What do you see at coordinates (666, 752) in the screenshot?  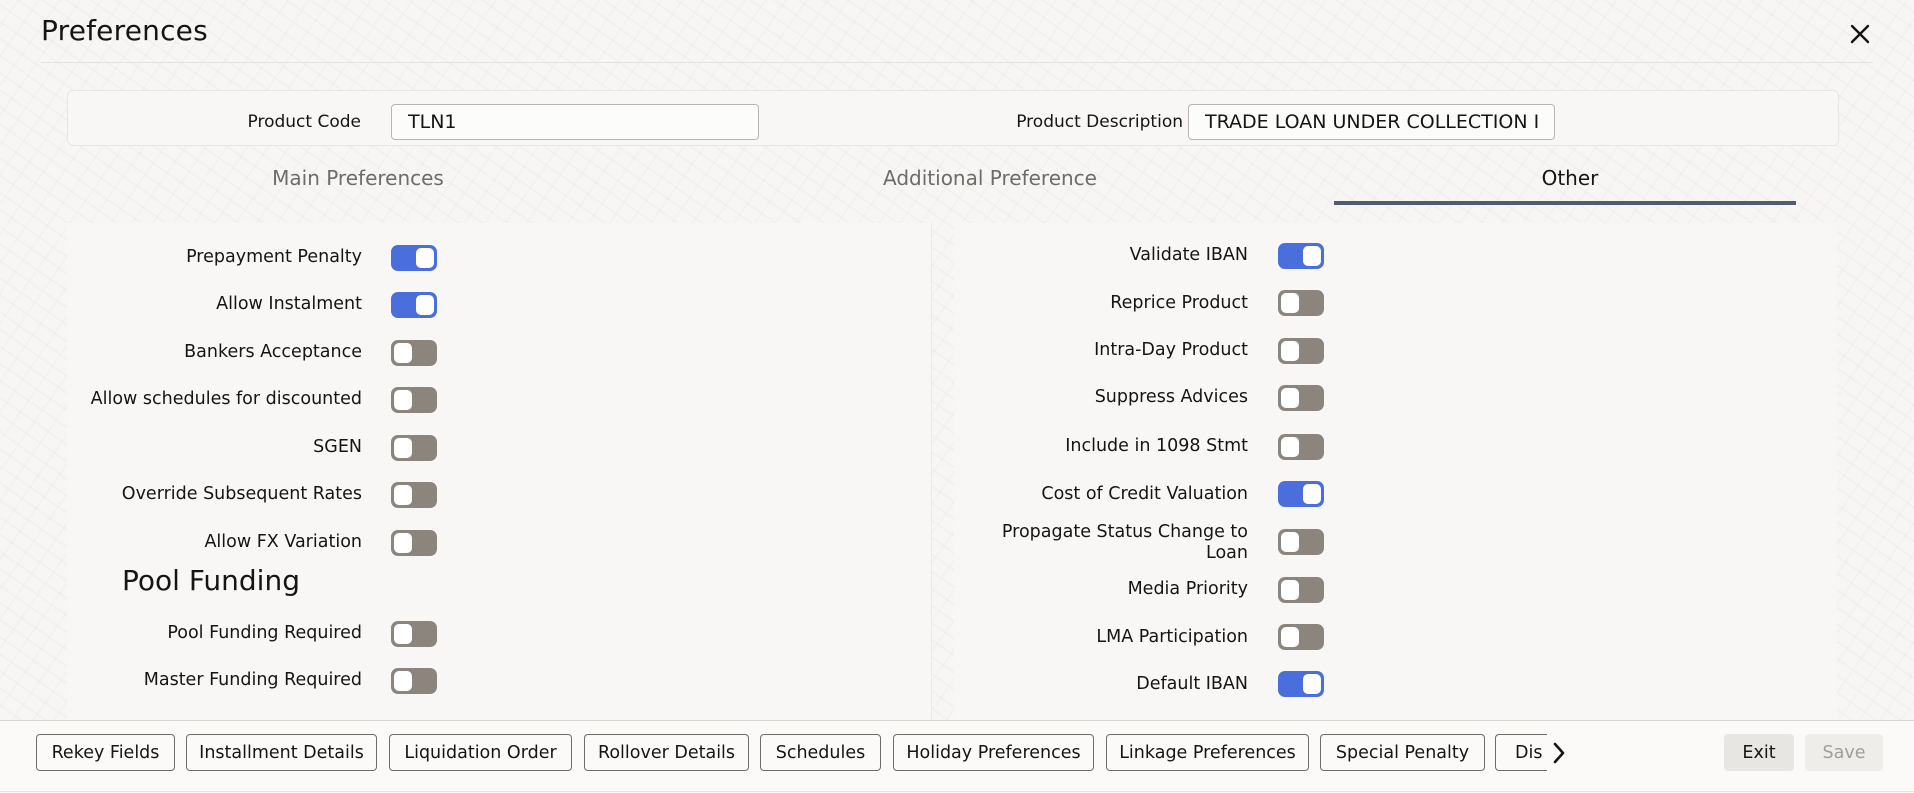 I see `rollover-details-button: Rollover Details` at bounding box center [666, 752].